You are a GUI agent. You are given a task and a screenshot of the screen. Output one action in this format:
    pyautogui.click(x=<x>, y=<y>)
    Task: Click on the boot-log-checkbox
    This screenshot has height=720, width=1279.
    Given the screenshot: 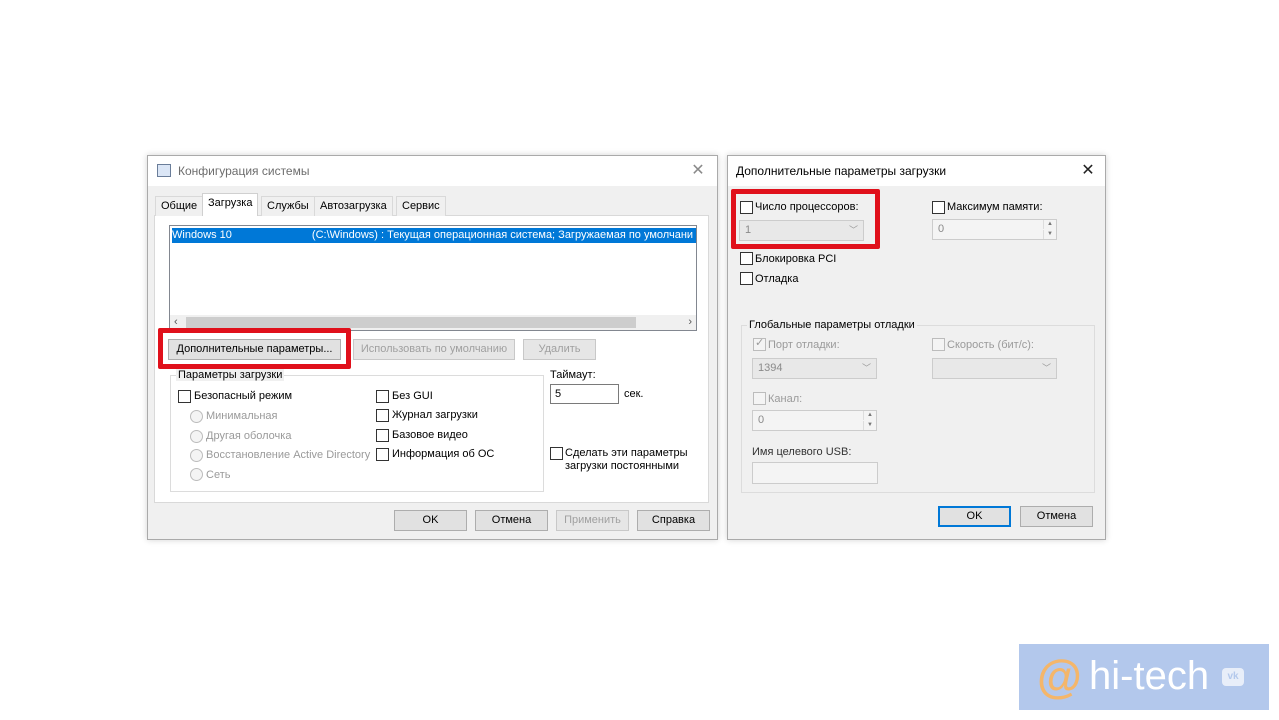 What is the action you would take?
    pyautogui.click(x=382, y=415)
    